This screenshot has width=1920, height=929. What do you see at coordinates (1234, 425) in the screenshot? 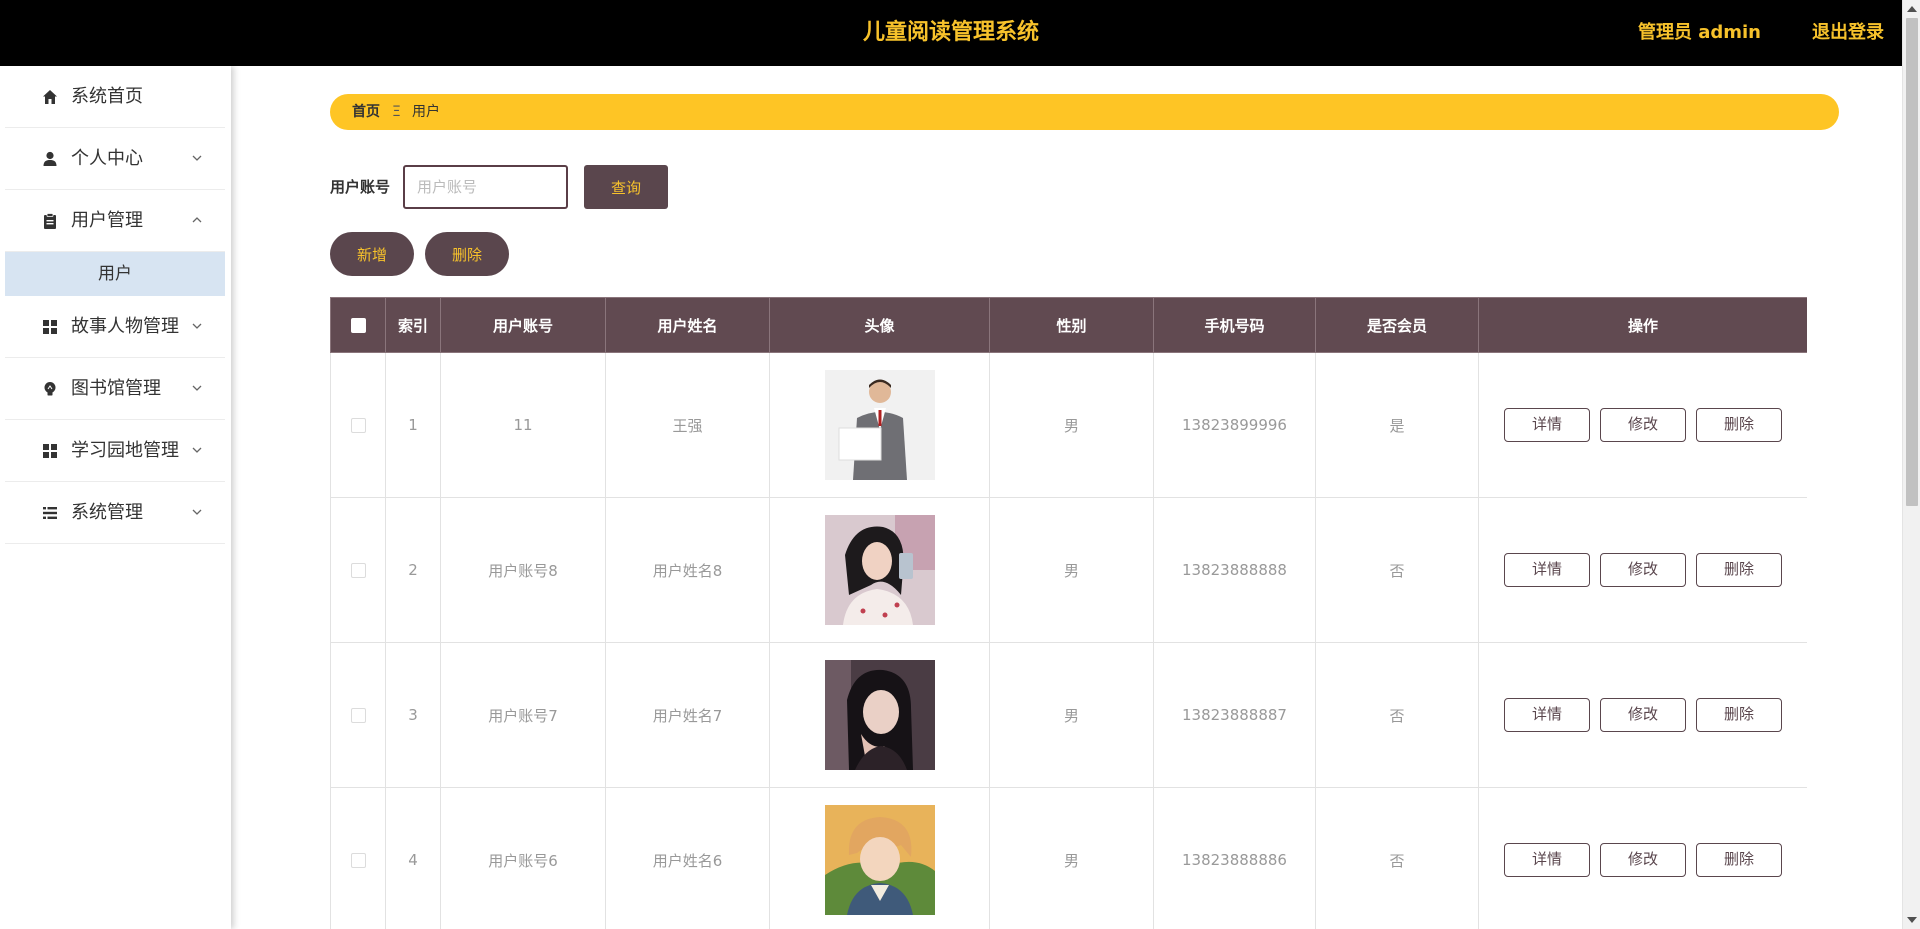
I see `cell-phone: 13823899996` at bounding box center [1234, 425].